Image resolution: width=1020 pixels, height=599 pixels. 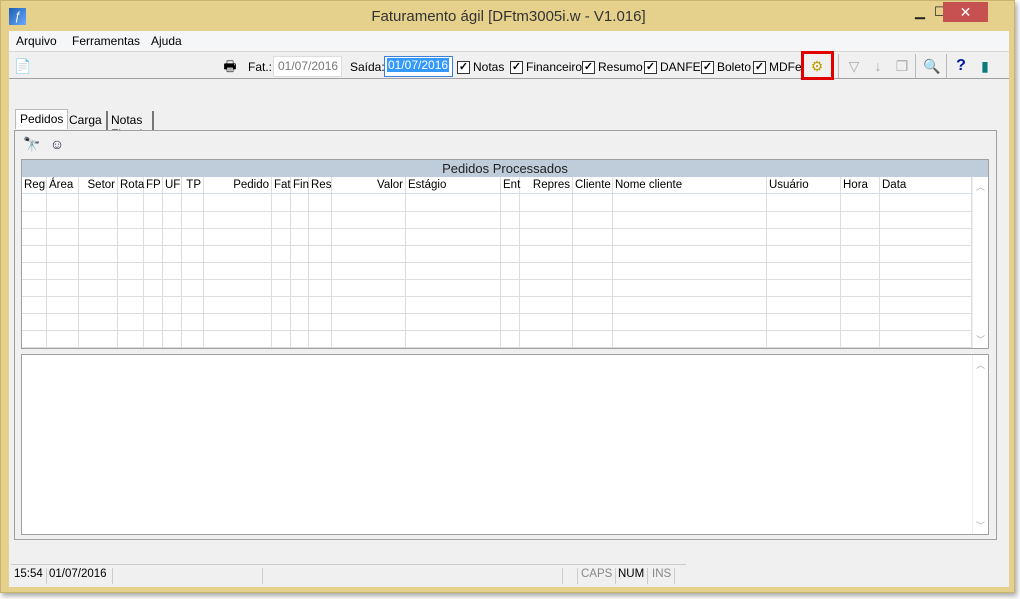 What do you see at coordinates (101, 185) in the screenshot?
I see `column-label: Setor` at bounding box center [101, 185].